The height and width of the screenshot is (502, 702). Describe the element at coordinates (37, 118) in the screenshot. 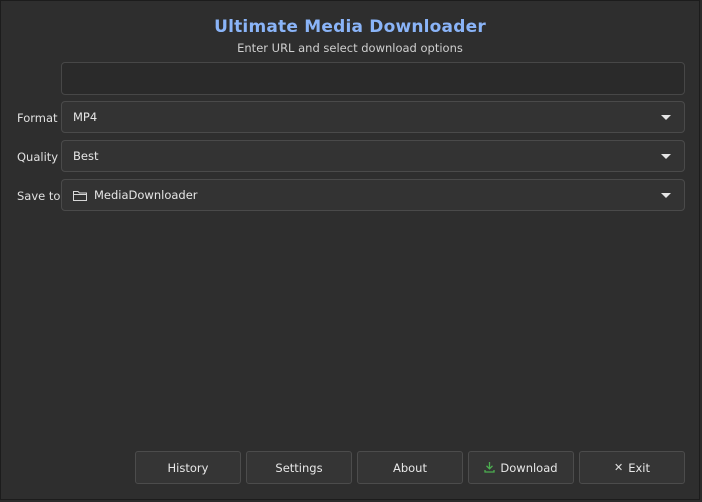

I see `format-label: Format` at that location.